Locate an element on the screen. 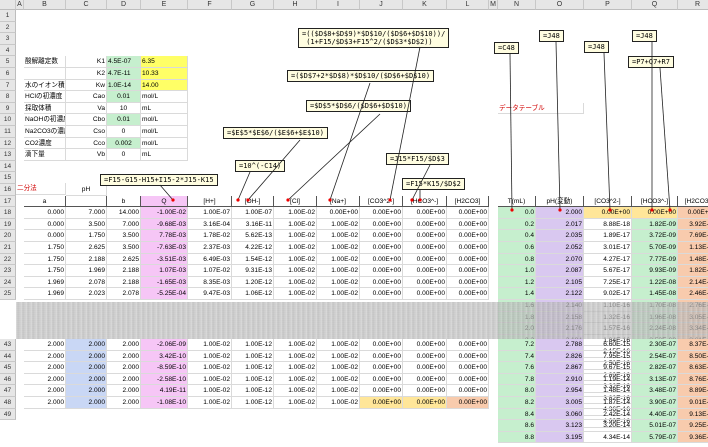 This screenshot has width=708, height=447. row-header-49: 49 is located at coordinates (8, 414).